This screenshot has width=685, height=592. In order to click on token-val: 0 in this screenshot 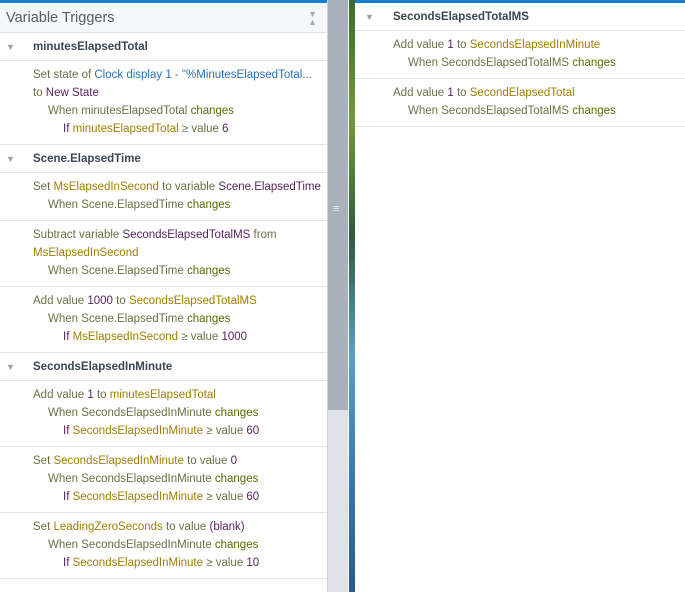, I will do `click(233, 461)`.